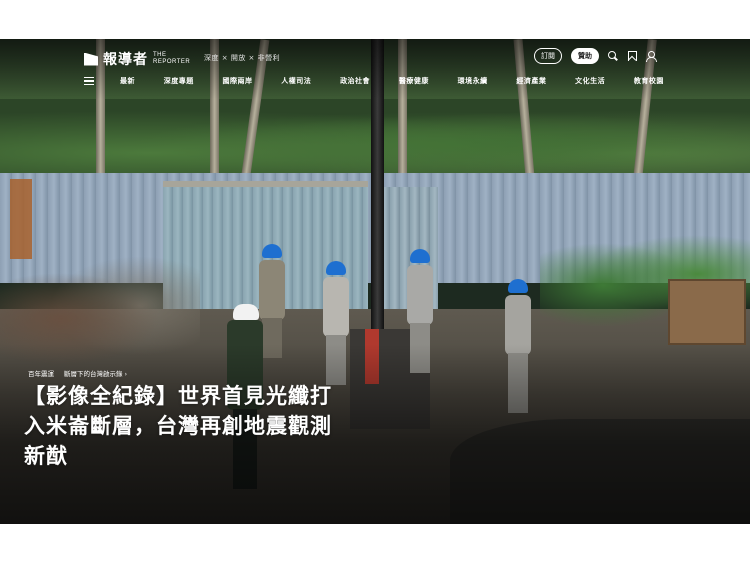  I want to click on kicker-series-label: 斷層下的台灣啟示錄, so click(93, 374).